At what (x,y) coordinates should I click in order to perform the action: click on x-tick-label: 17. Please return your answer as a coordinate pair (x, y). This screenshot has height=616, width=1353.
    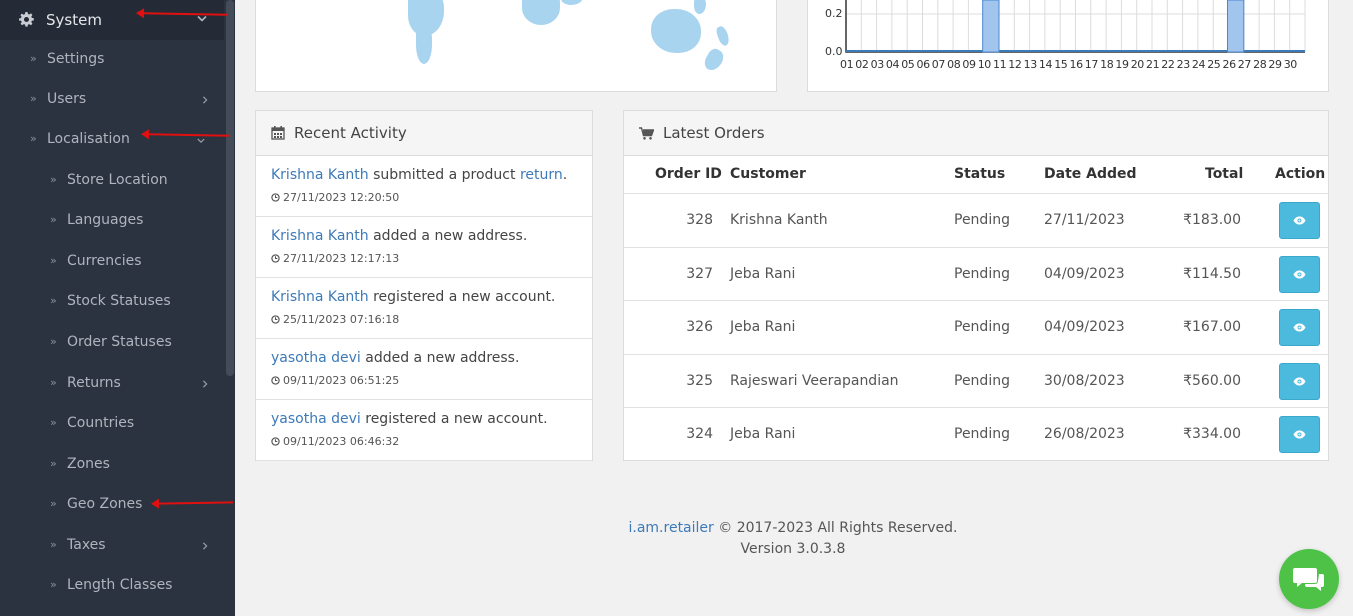
    Looking at the image, I should click on (1091, 64).